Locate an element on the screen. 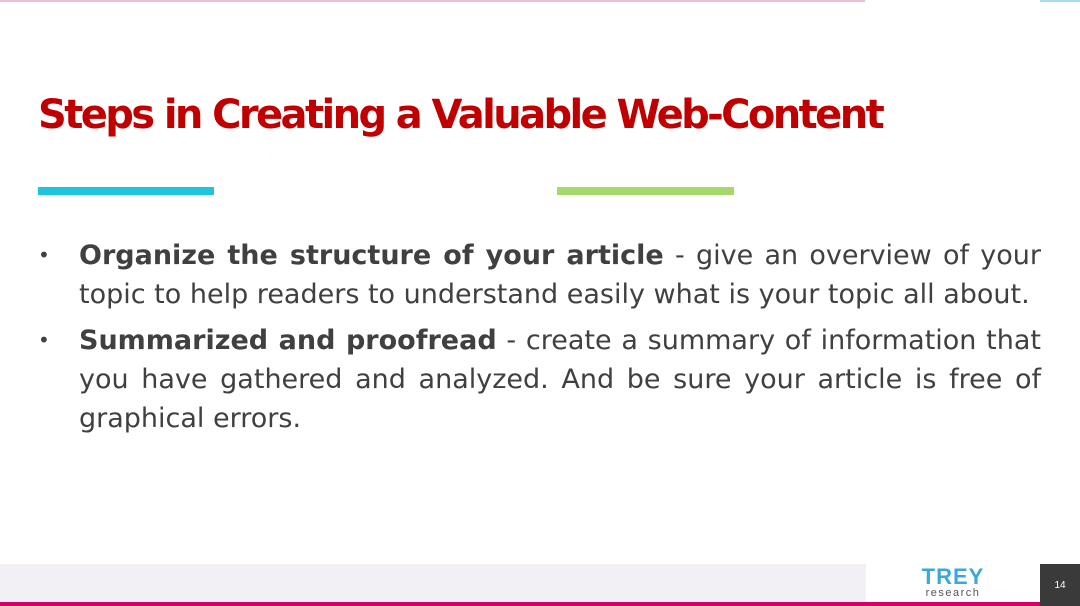  page-number: 14 is located at coordinates (1060, 585).